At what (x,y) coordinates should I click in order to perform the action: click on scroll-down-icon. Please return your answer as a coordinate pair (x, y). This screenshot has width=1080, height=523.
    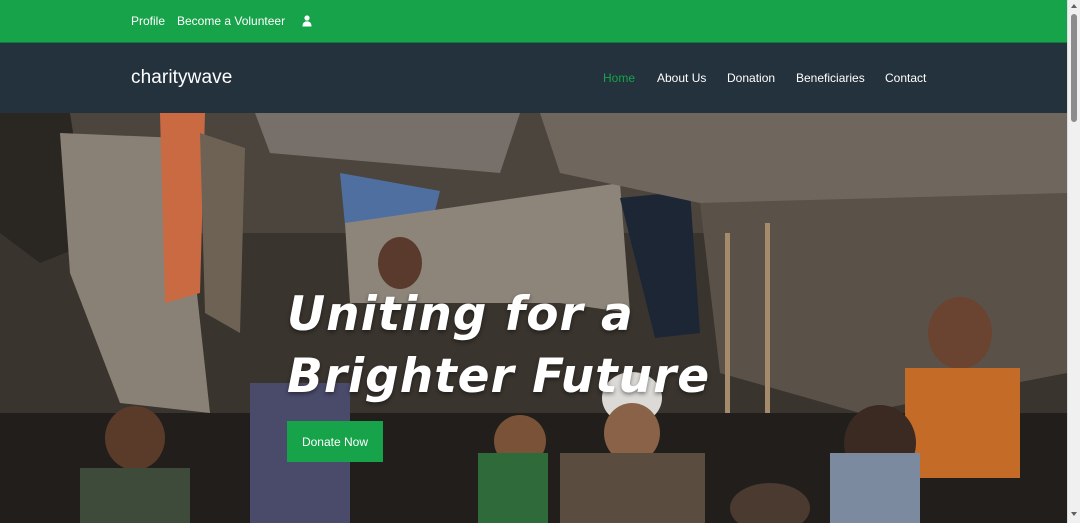
    Looking at the image, I should click on (1074, 514).